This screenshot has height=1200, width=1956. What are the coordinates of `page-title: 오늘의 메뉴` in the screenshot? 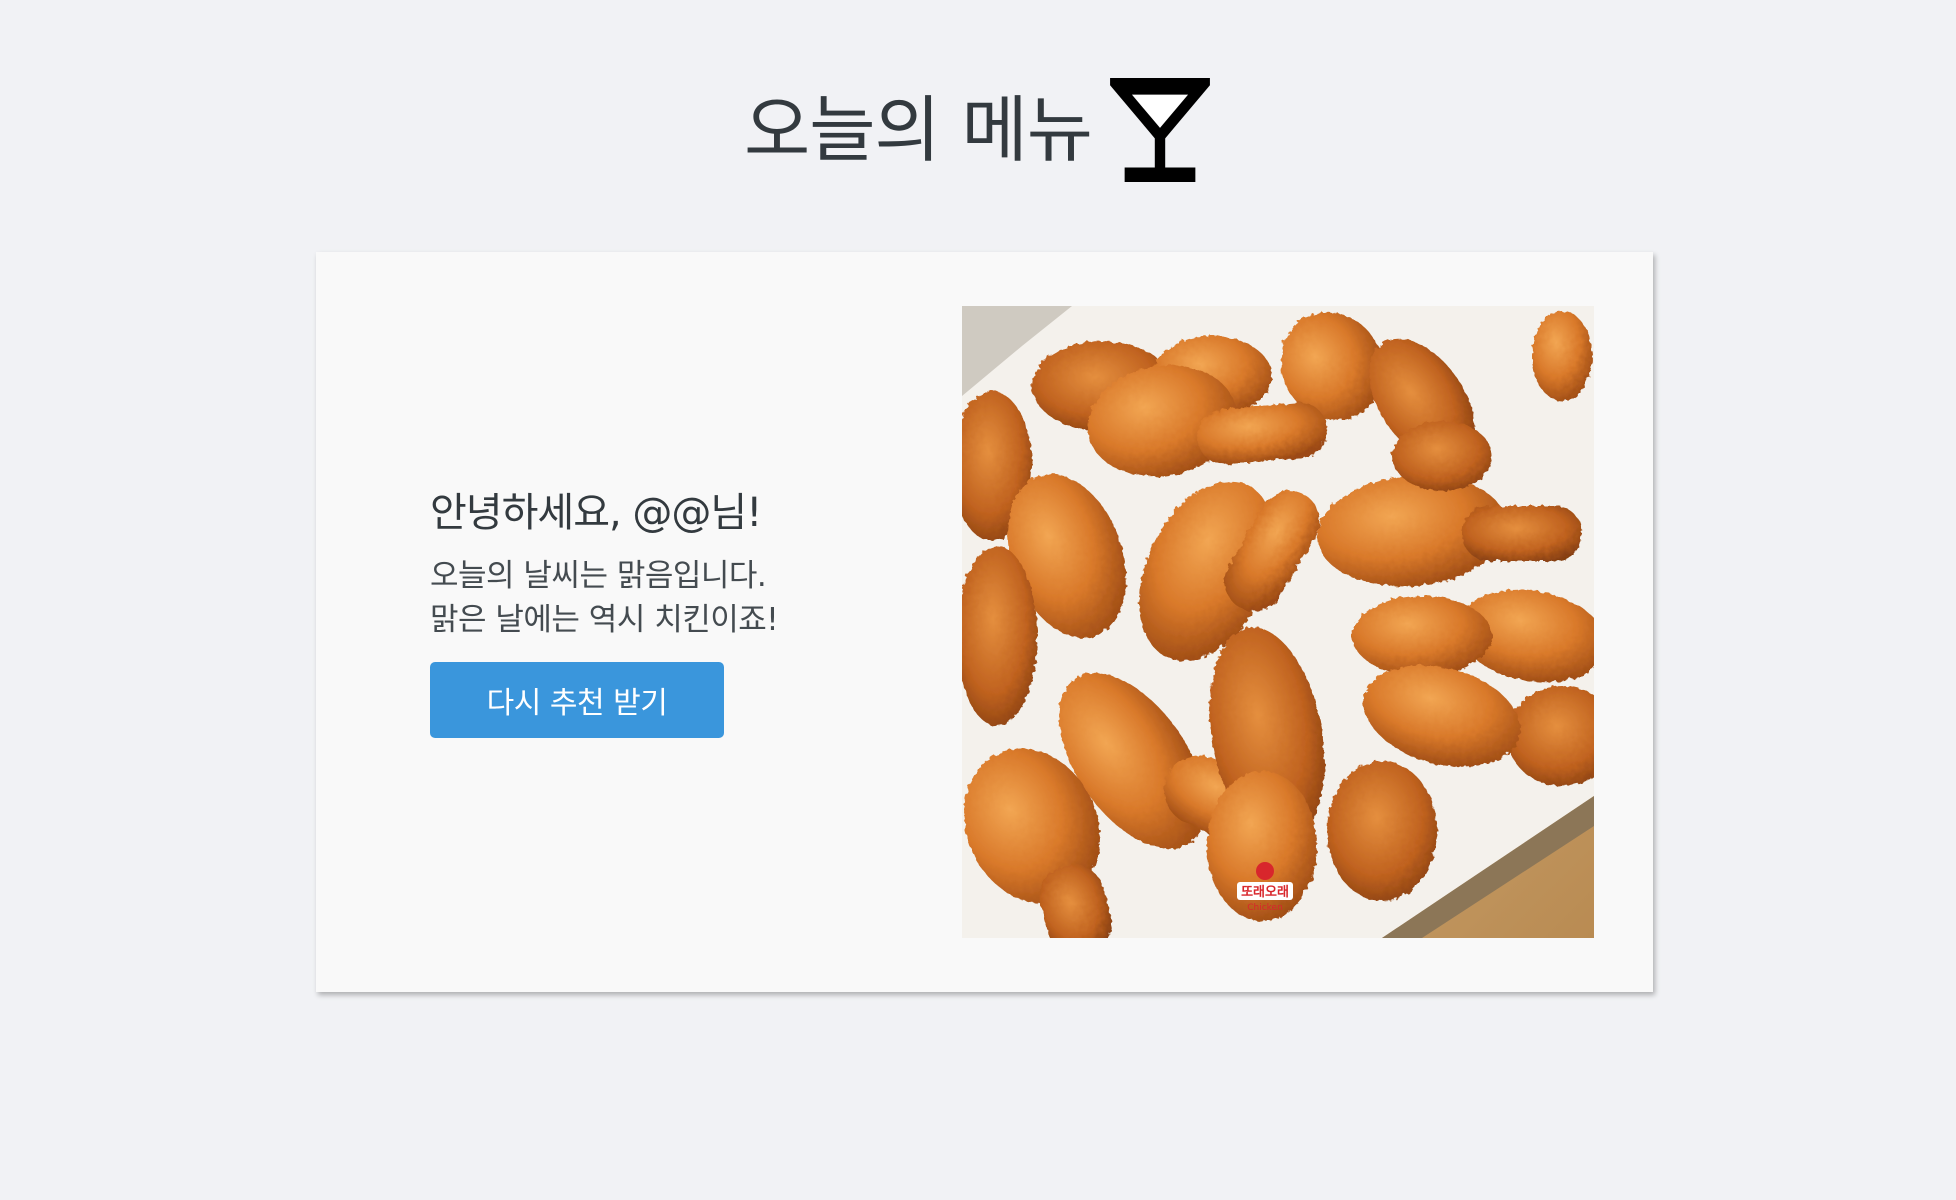 It's located at (918, 130).